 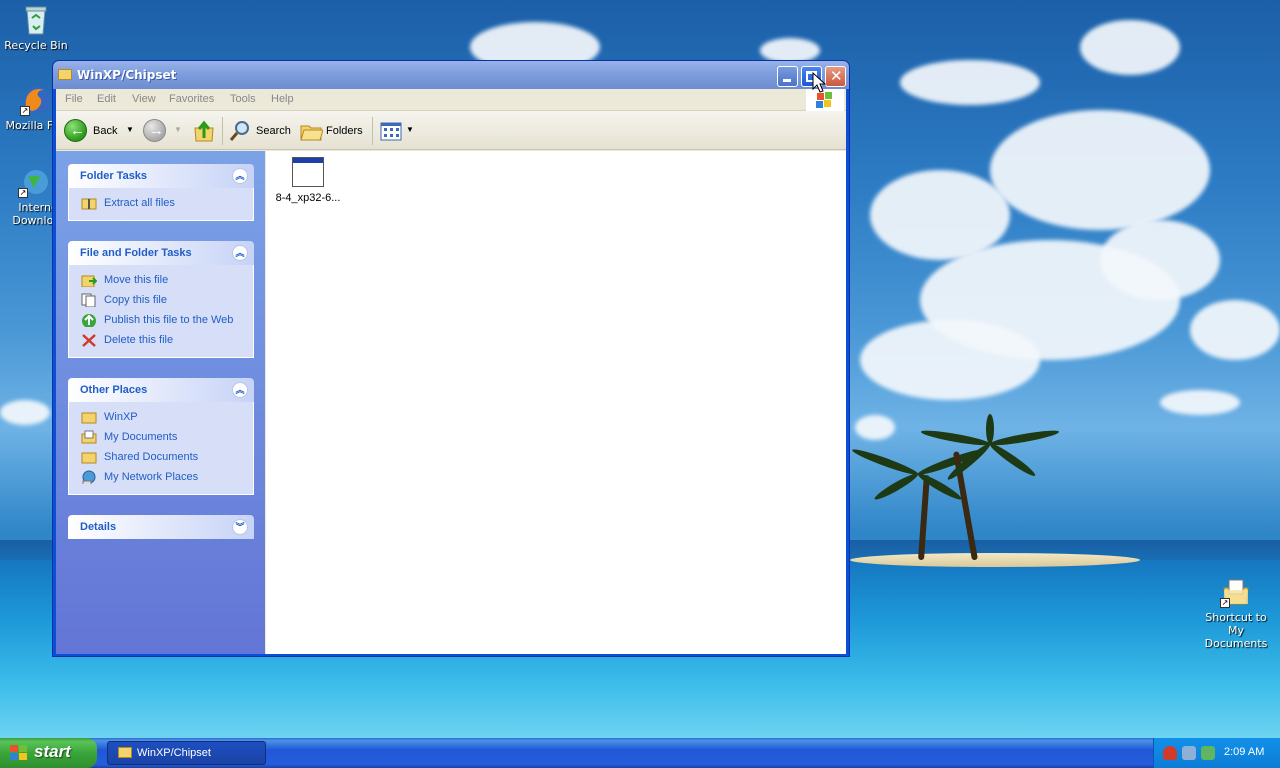 I want to click on up-folder-button, so click(x=204, y=131).